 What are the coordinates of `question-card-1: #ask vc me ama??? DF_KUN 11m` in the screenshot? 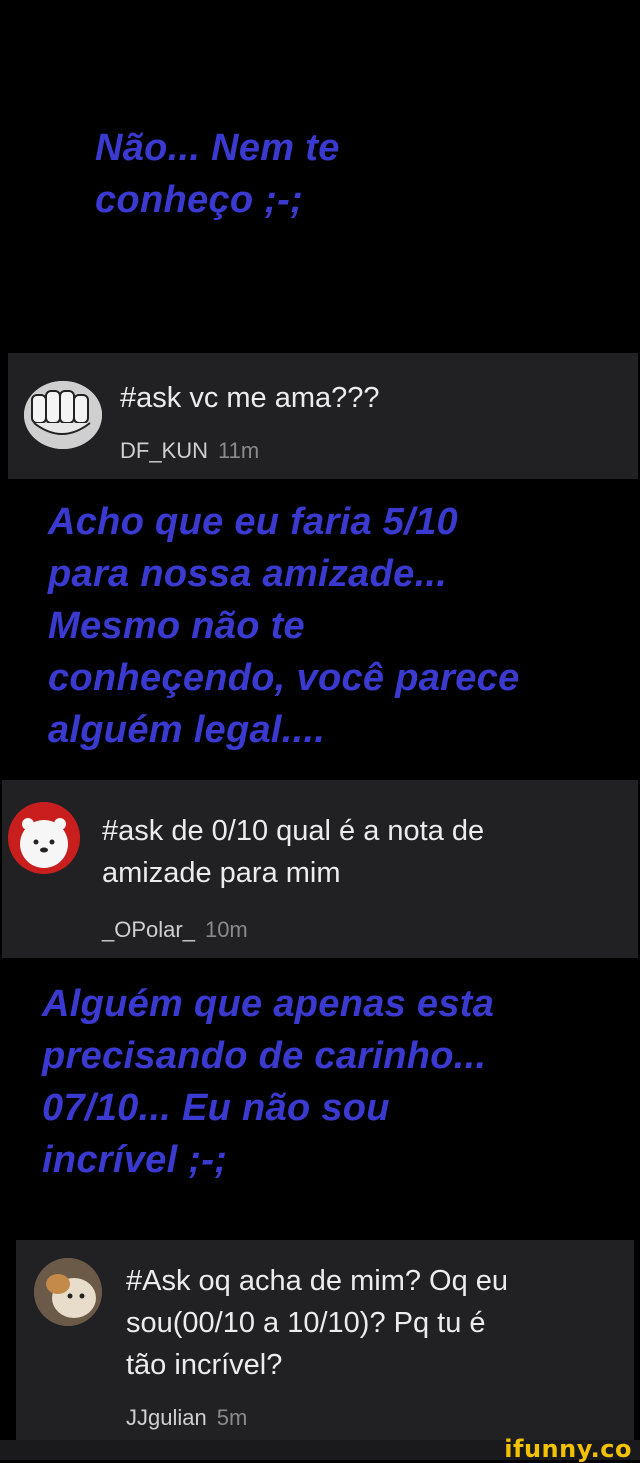 It's located at (323, 416).